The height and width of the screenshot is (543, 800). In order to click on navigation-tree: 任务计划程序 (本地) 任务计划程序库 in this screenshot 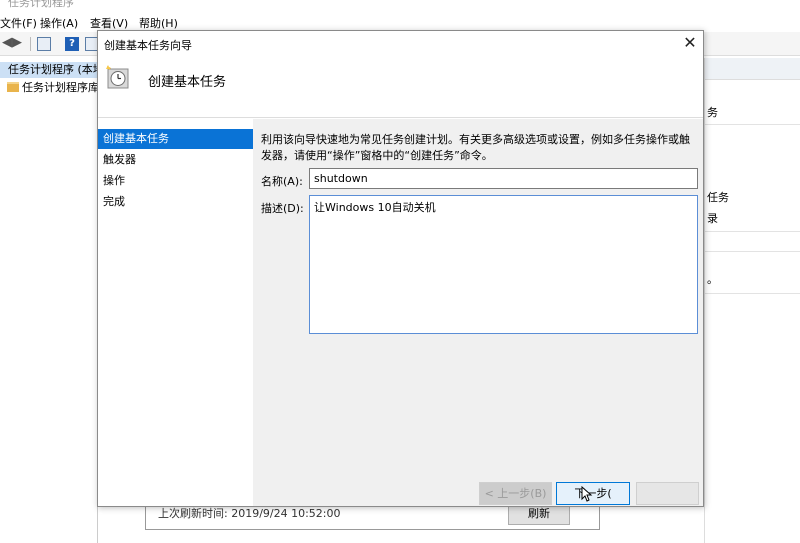, I will do `click(49, 300)`.